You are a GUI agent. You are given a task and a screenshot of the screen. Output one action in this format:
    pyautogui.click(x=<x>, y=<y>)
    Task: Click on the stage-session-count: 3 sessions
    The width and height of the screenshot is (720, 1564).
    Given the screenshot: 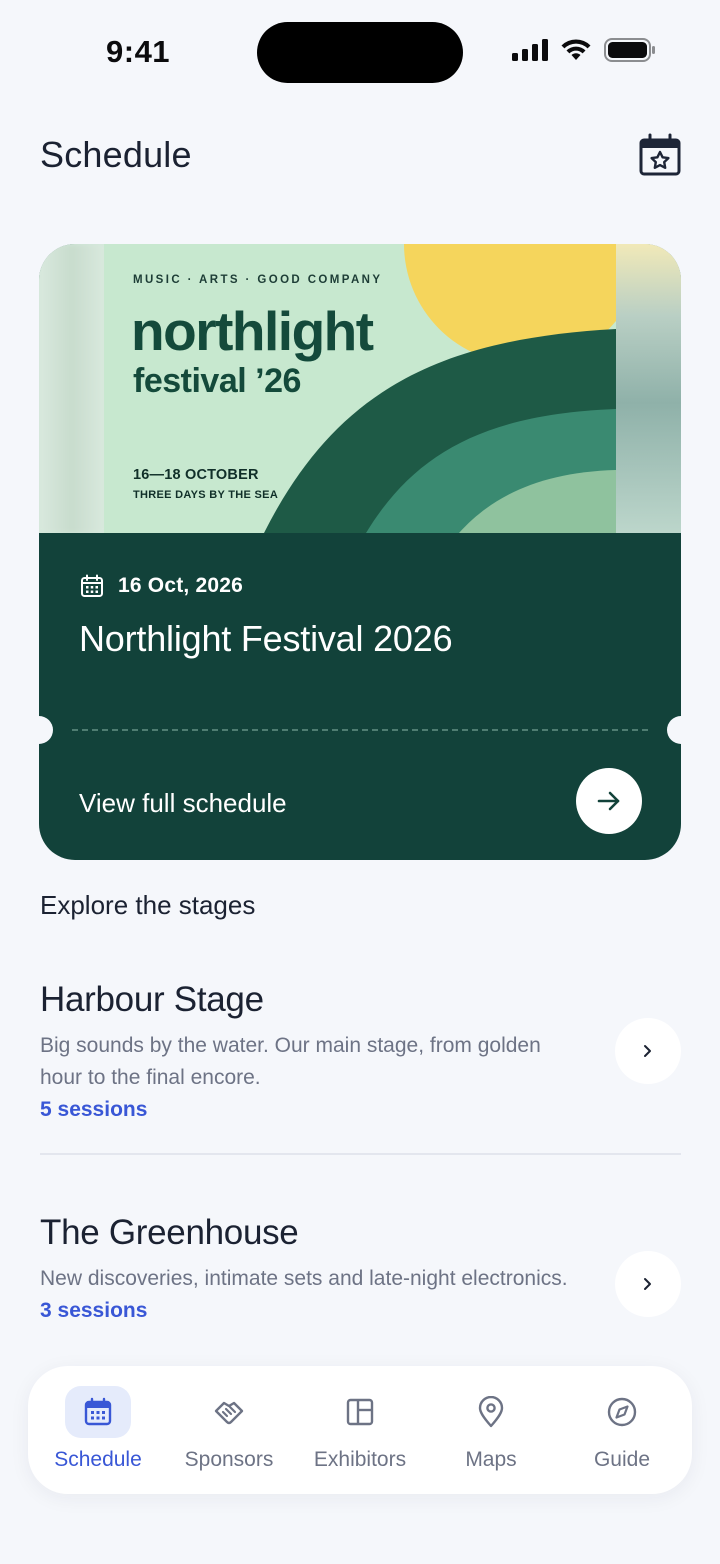 What is the action you would take?
    pyautogui.click(x=360, y=1311)
    